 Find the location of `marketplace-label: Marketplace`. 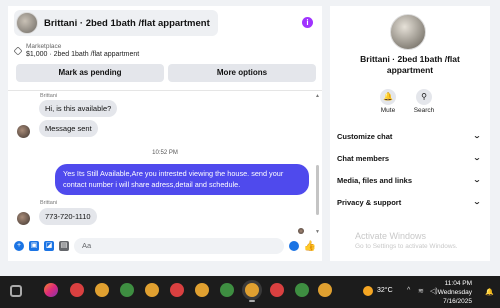

marketplace-label: Marketplace is located at coordinates (44, 46).